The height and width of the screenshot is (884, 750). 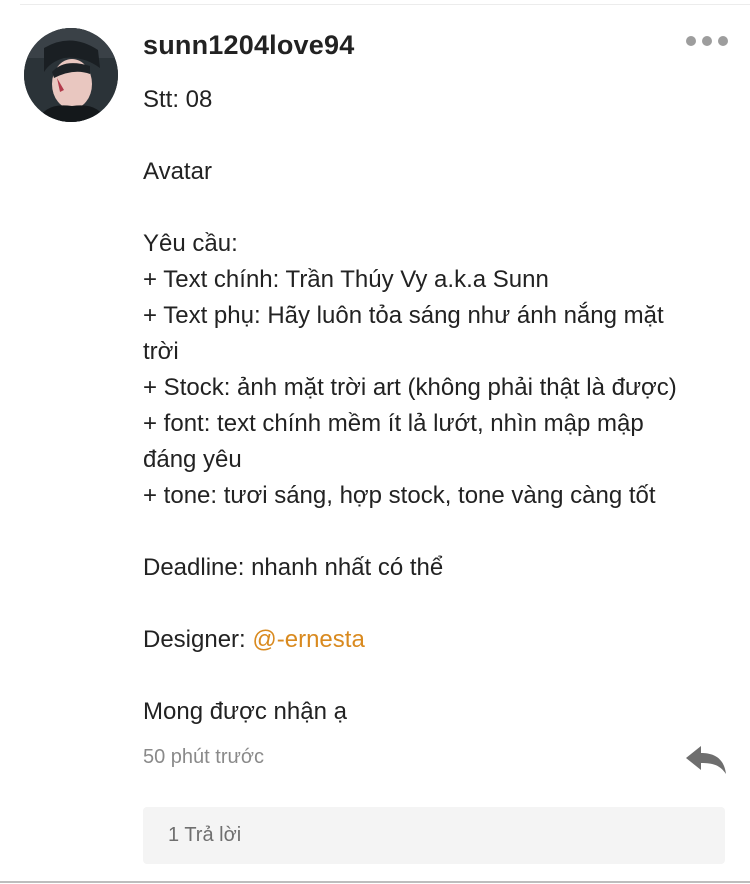 I want to click on replies-button: 1 Trả lời, so click(x=434, y=835).